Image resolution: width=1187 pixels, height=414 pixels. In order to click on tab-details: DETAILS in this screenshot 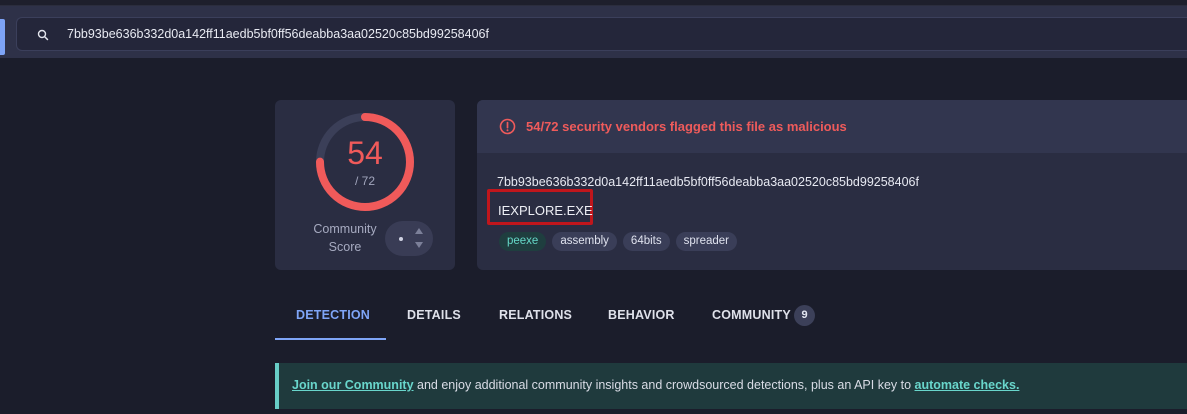, I will do `click(434, 315)`.